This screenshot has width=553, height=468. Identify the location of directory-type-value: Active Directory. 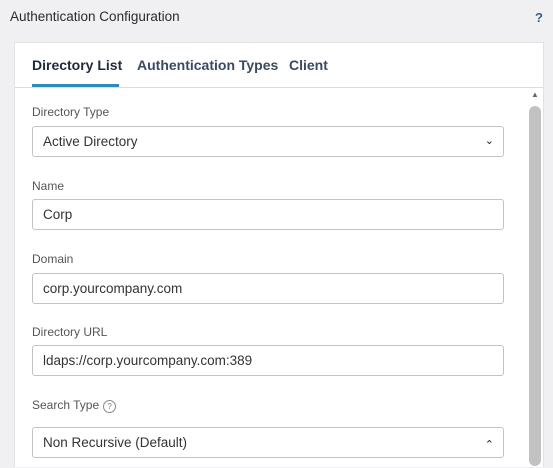
(90, 141).